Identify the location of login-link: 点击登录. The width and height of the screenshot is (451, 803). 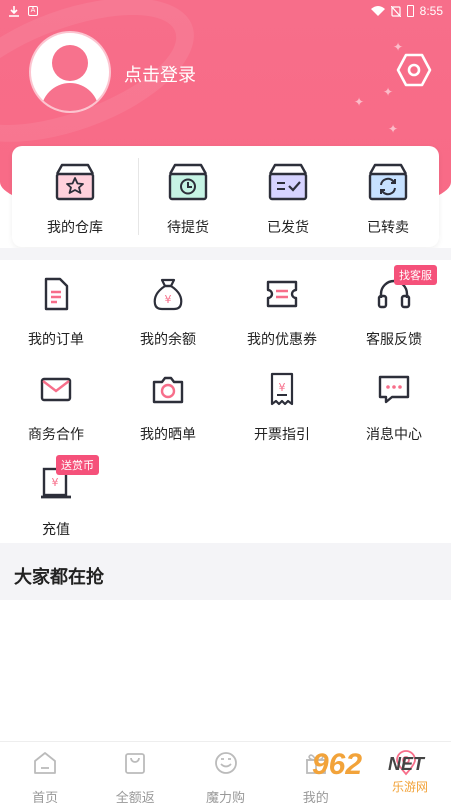
(160, 74).